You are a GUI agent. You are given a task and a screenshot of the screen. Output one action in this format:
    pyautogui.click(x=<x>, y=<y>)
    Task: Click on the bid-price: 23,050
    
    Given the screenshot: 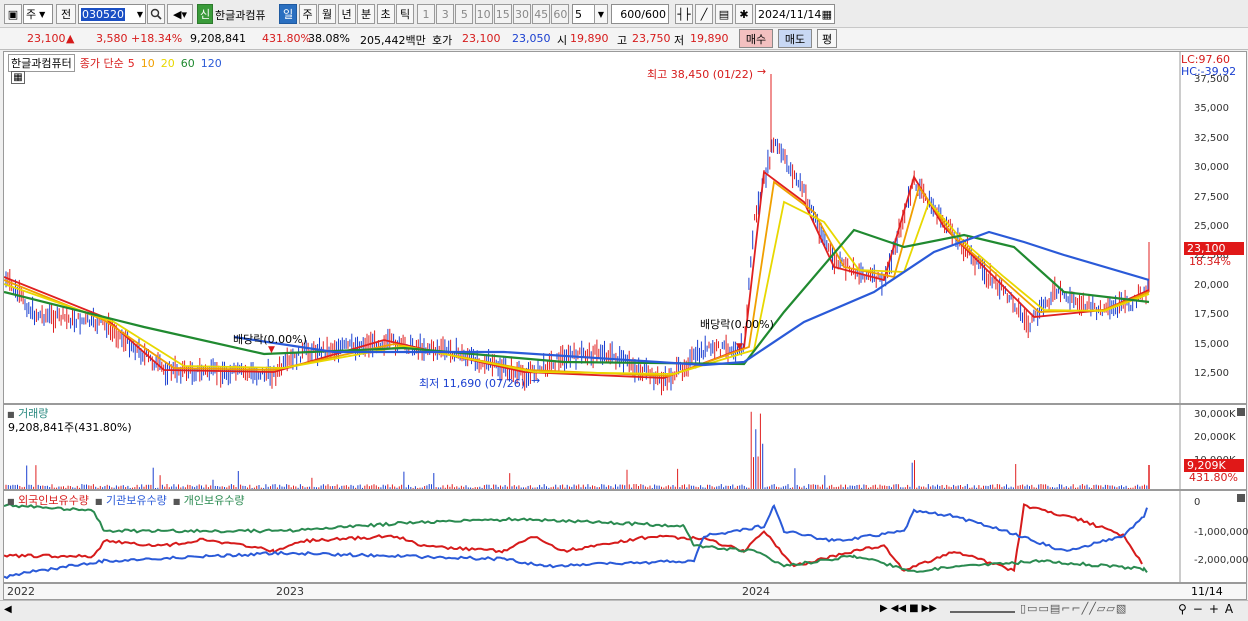 What is the action you would take?
    pyautogui.click(x=531, y=38)
    